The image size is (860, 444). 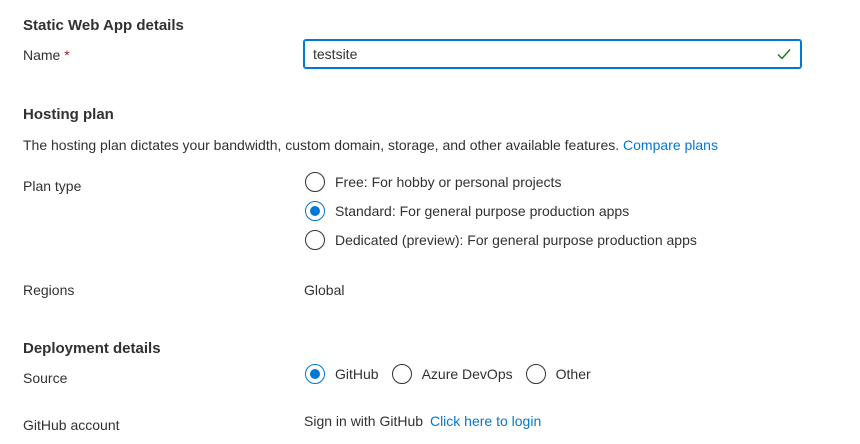 I want to click on hosting-plan-heading: Hosting plan, so click(x=68, y=114).